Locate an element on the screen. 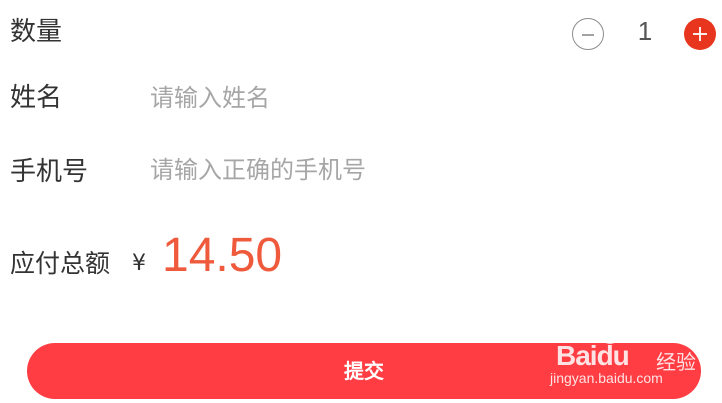 The width and height of the screenshot is (722, 403). name-input is located at coordinates (410, 98).